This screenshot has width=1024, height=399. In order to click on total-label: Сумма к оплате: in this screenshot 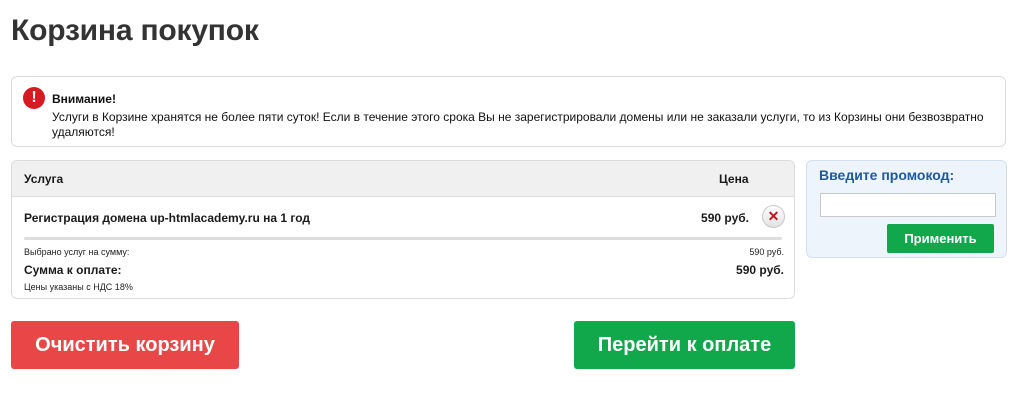, I will do `click(73, 270)`.